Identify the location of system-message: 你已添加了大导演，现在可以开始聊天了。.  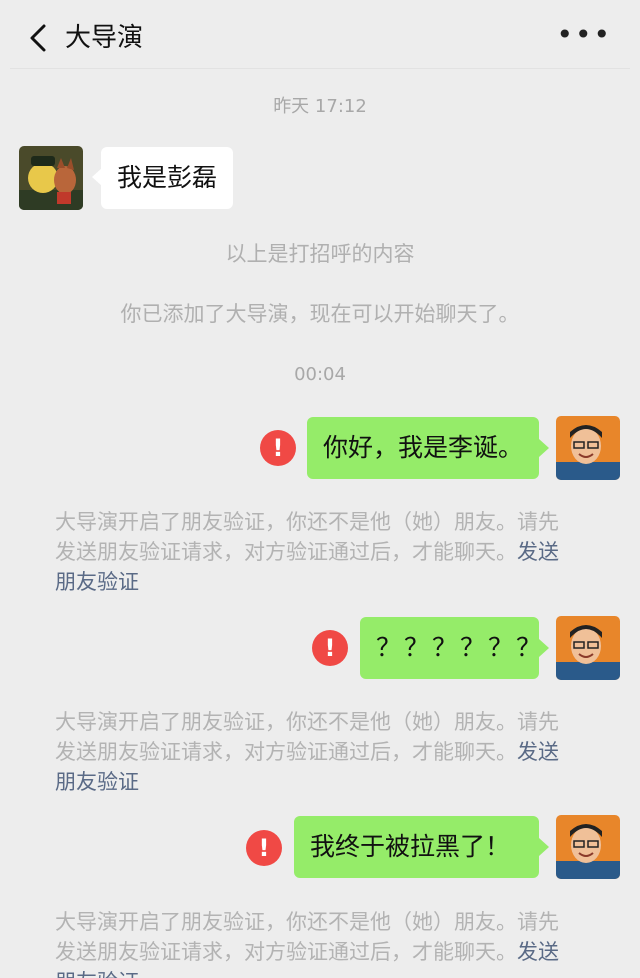
(320, 314).